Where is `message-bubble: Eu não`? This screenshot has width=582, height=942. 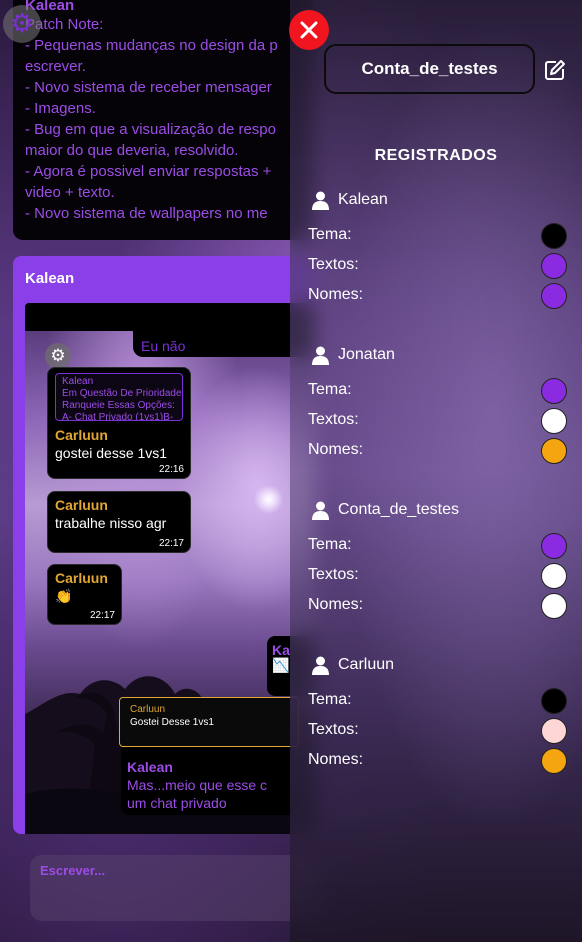
message-bubble: Eu não is located at coordinates (224, 337).